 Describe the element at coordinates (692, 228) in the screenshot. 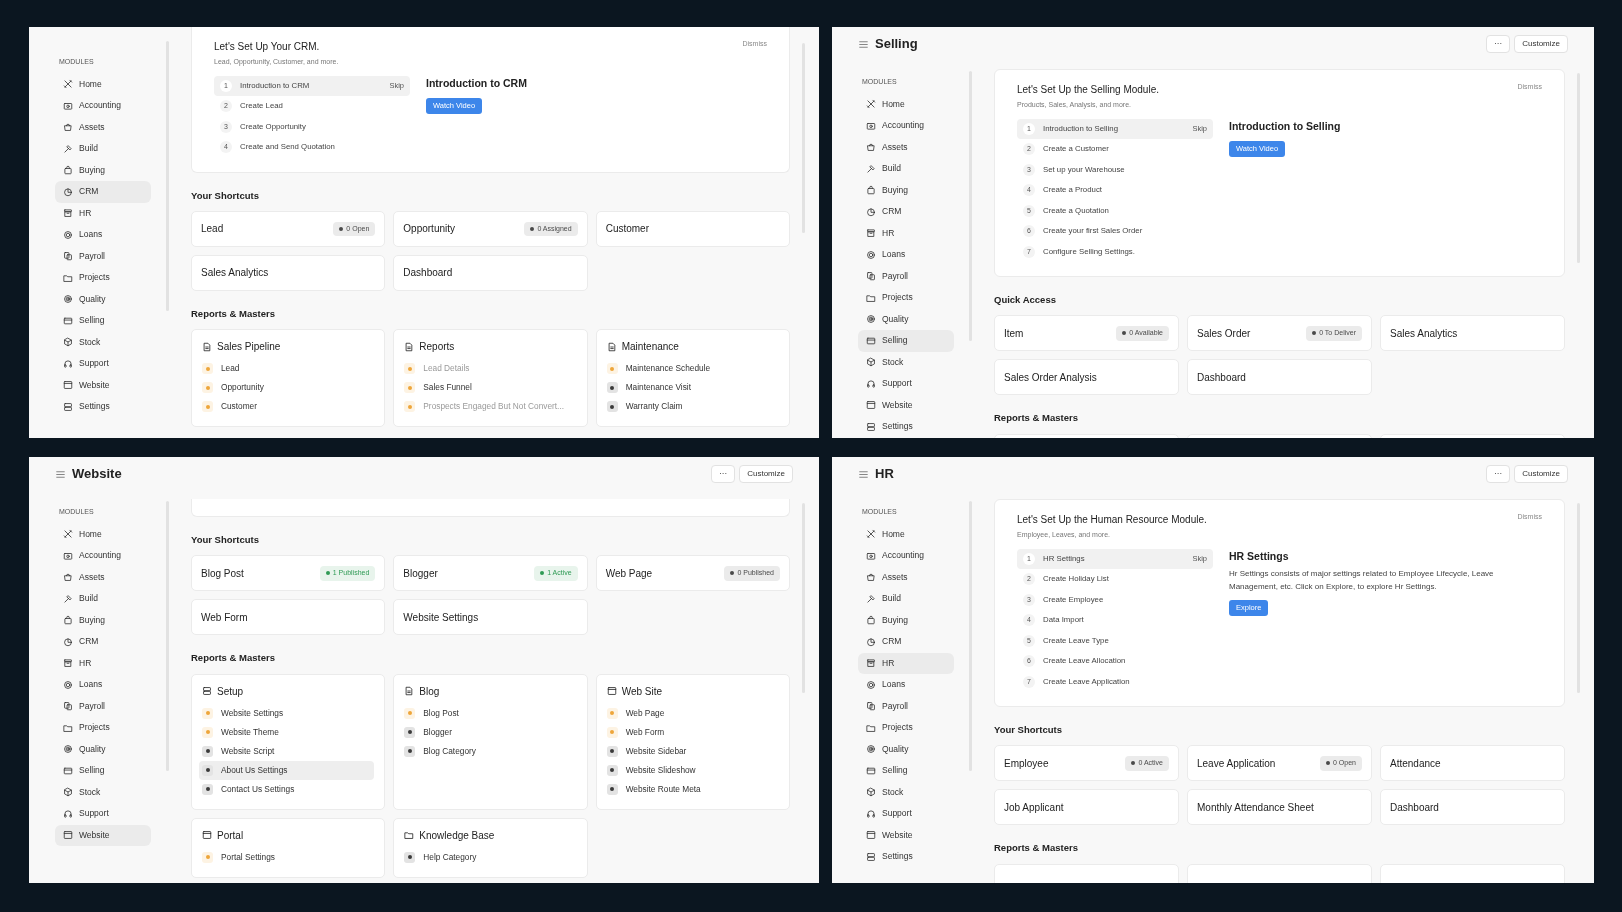

I see `shortcut-card: Customer` at that location.